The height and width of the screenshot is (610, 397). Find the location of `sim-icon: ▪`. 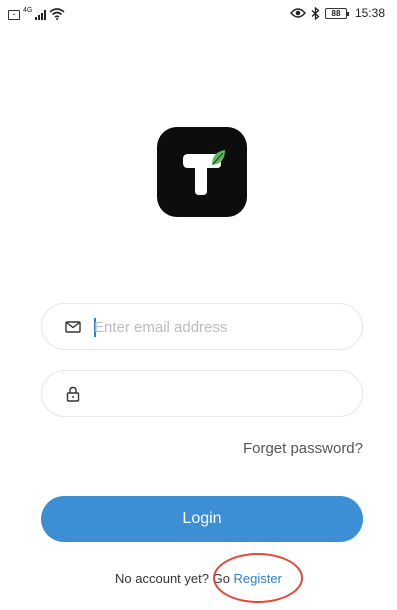

sim-icon: ▪ is located at coordinates (14, 15).